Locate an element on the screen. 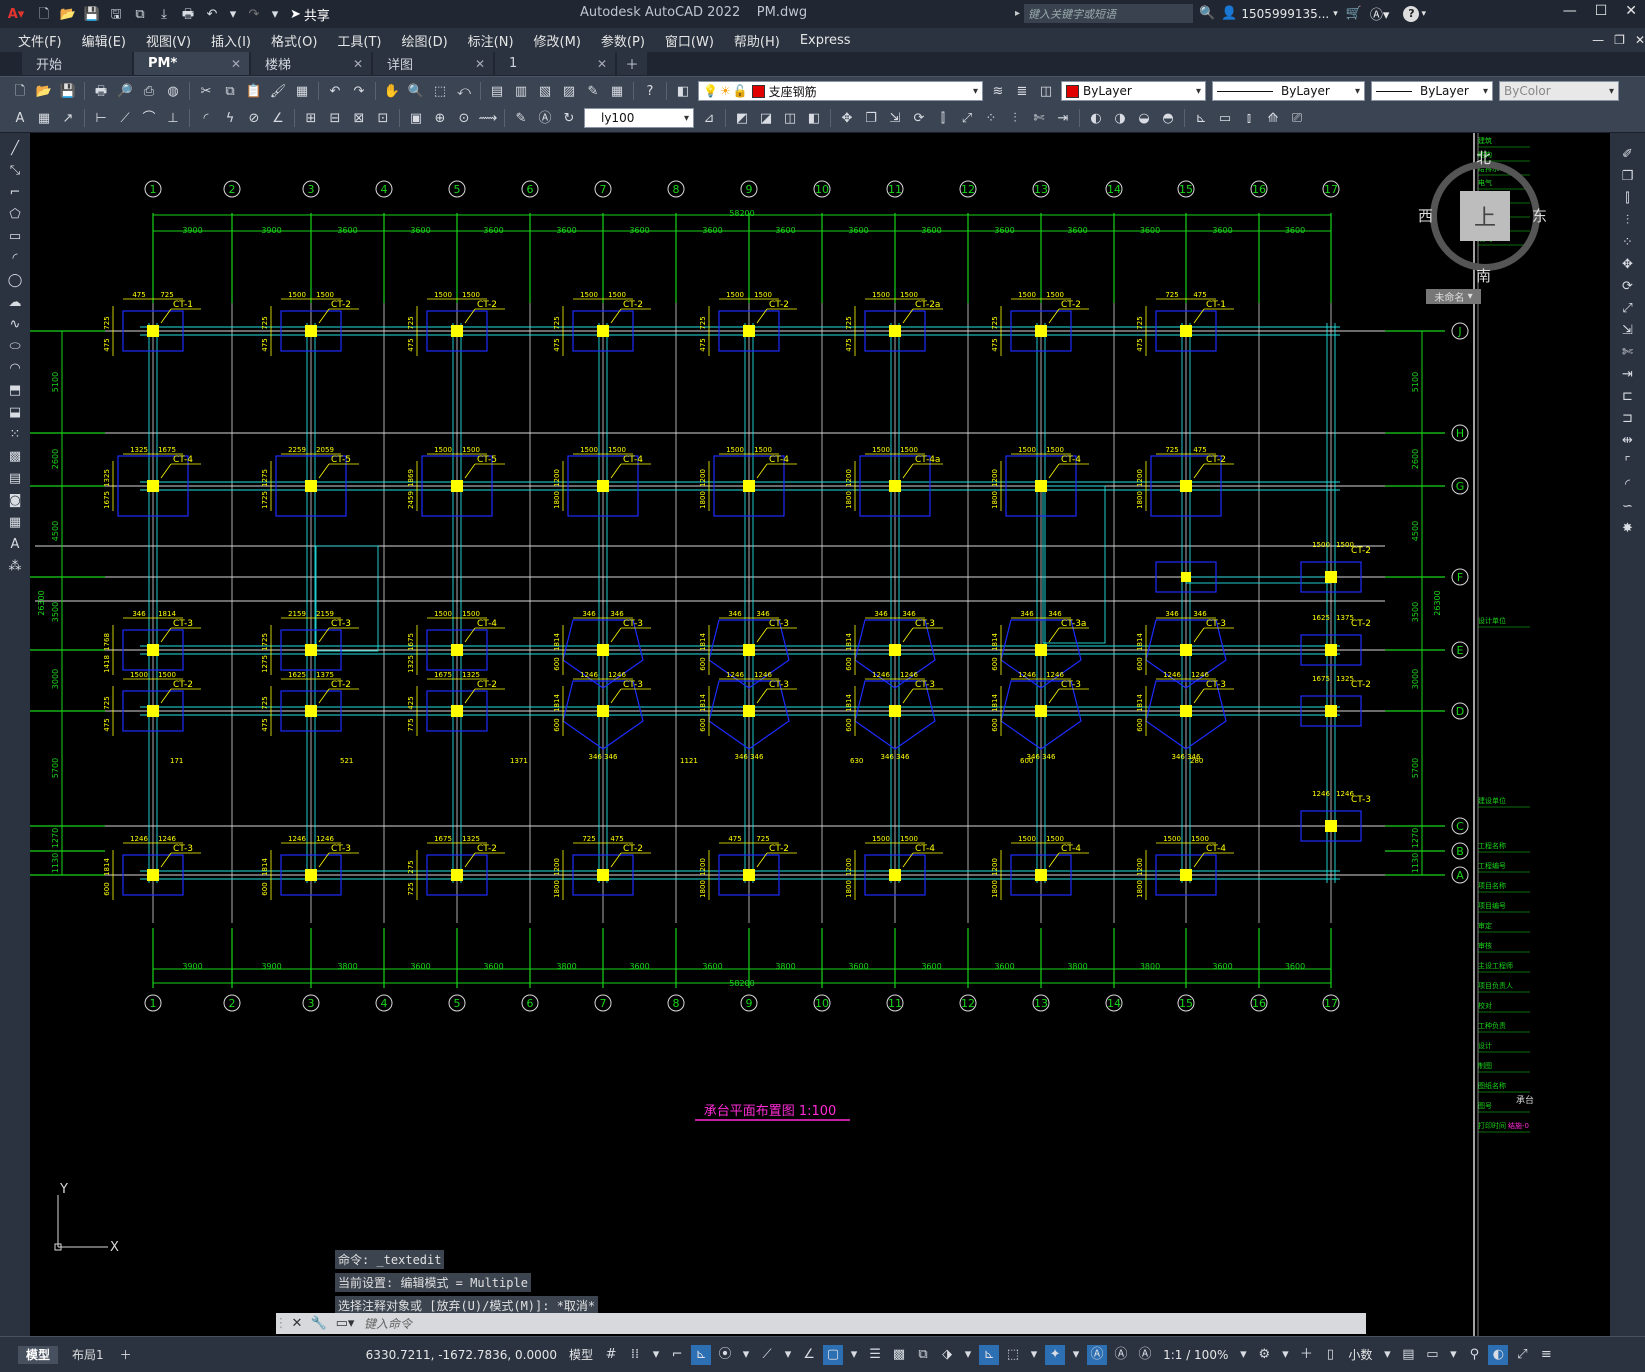  open-file-icon: 📂 is located at coordinates (68, 14).